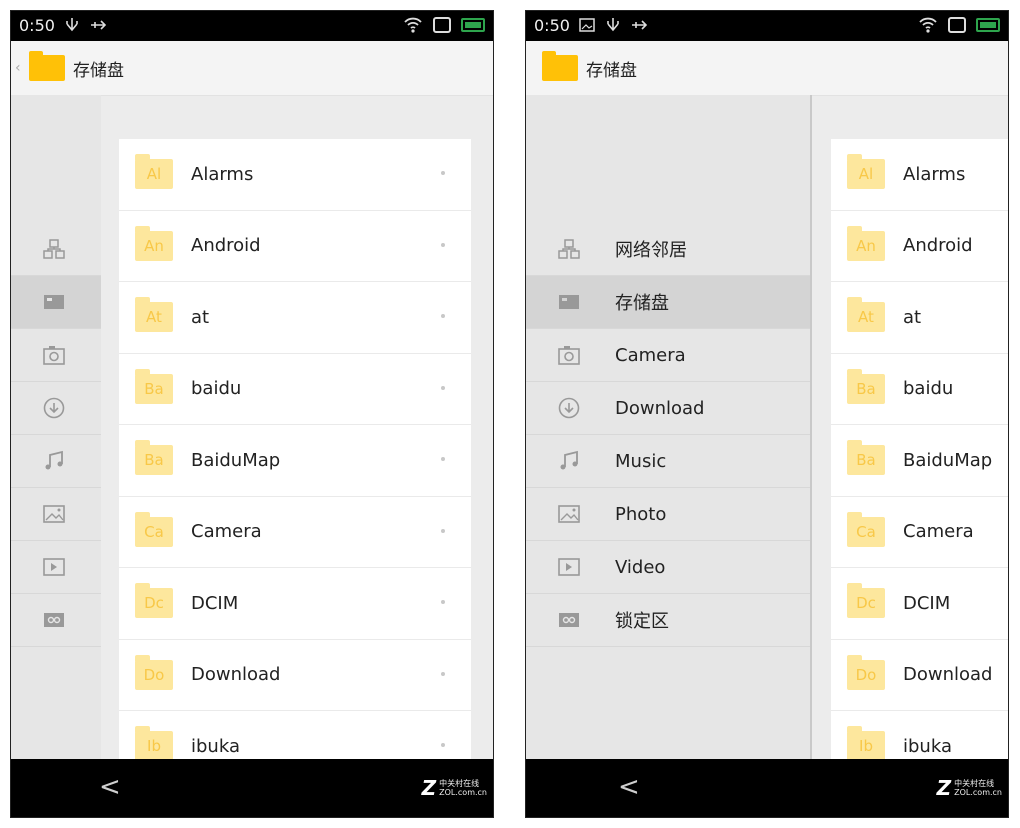 The height and width of the screenshot is (828, 1020). I want to click on file-name: at, so click(200, 317).